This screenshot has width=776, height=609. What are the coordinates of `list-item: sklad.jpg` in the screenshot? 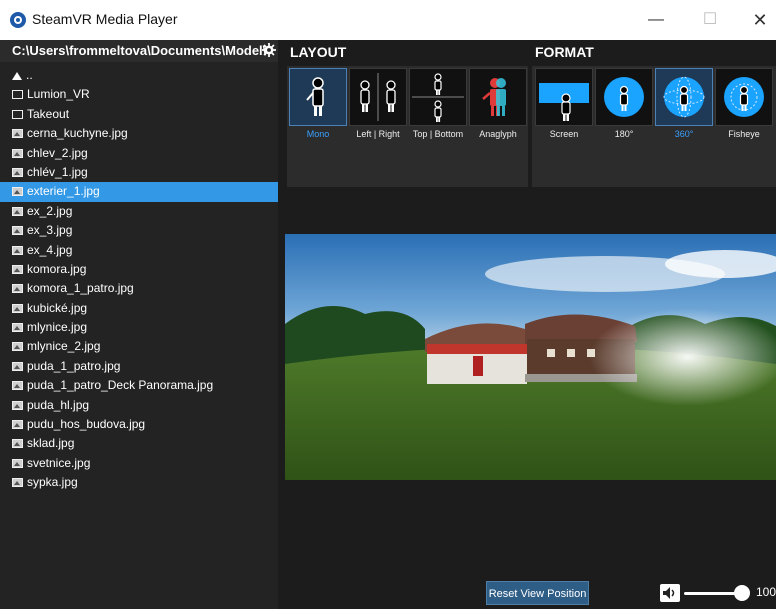 It's located at (139, 443).